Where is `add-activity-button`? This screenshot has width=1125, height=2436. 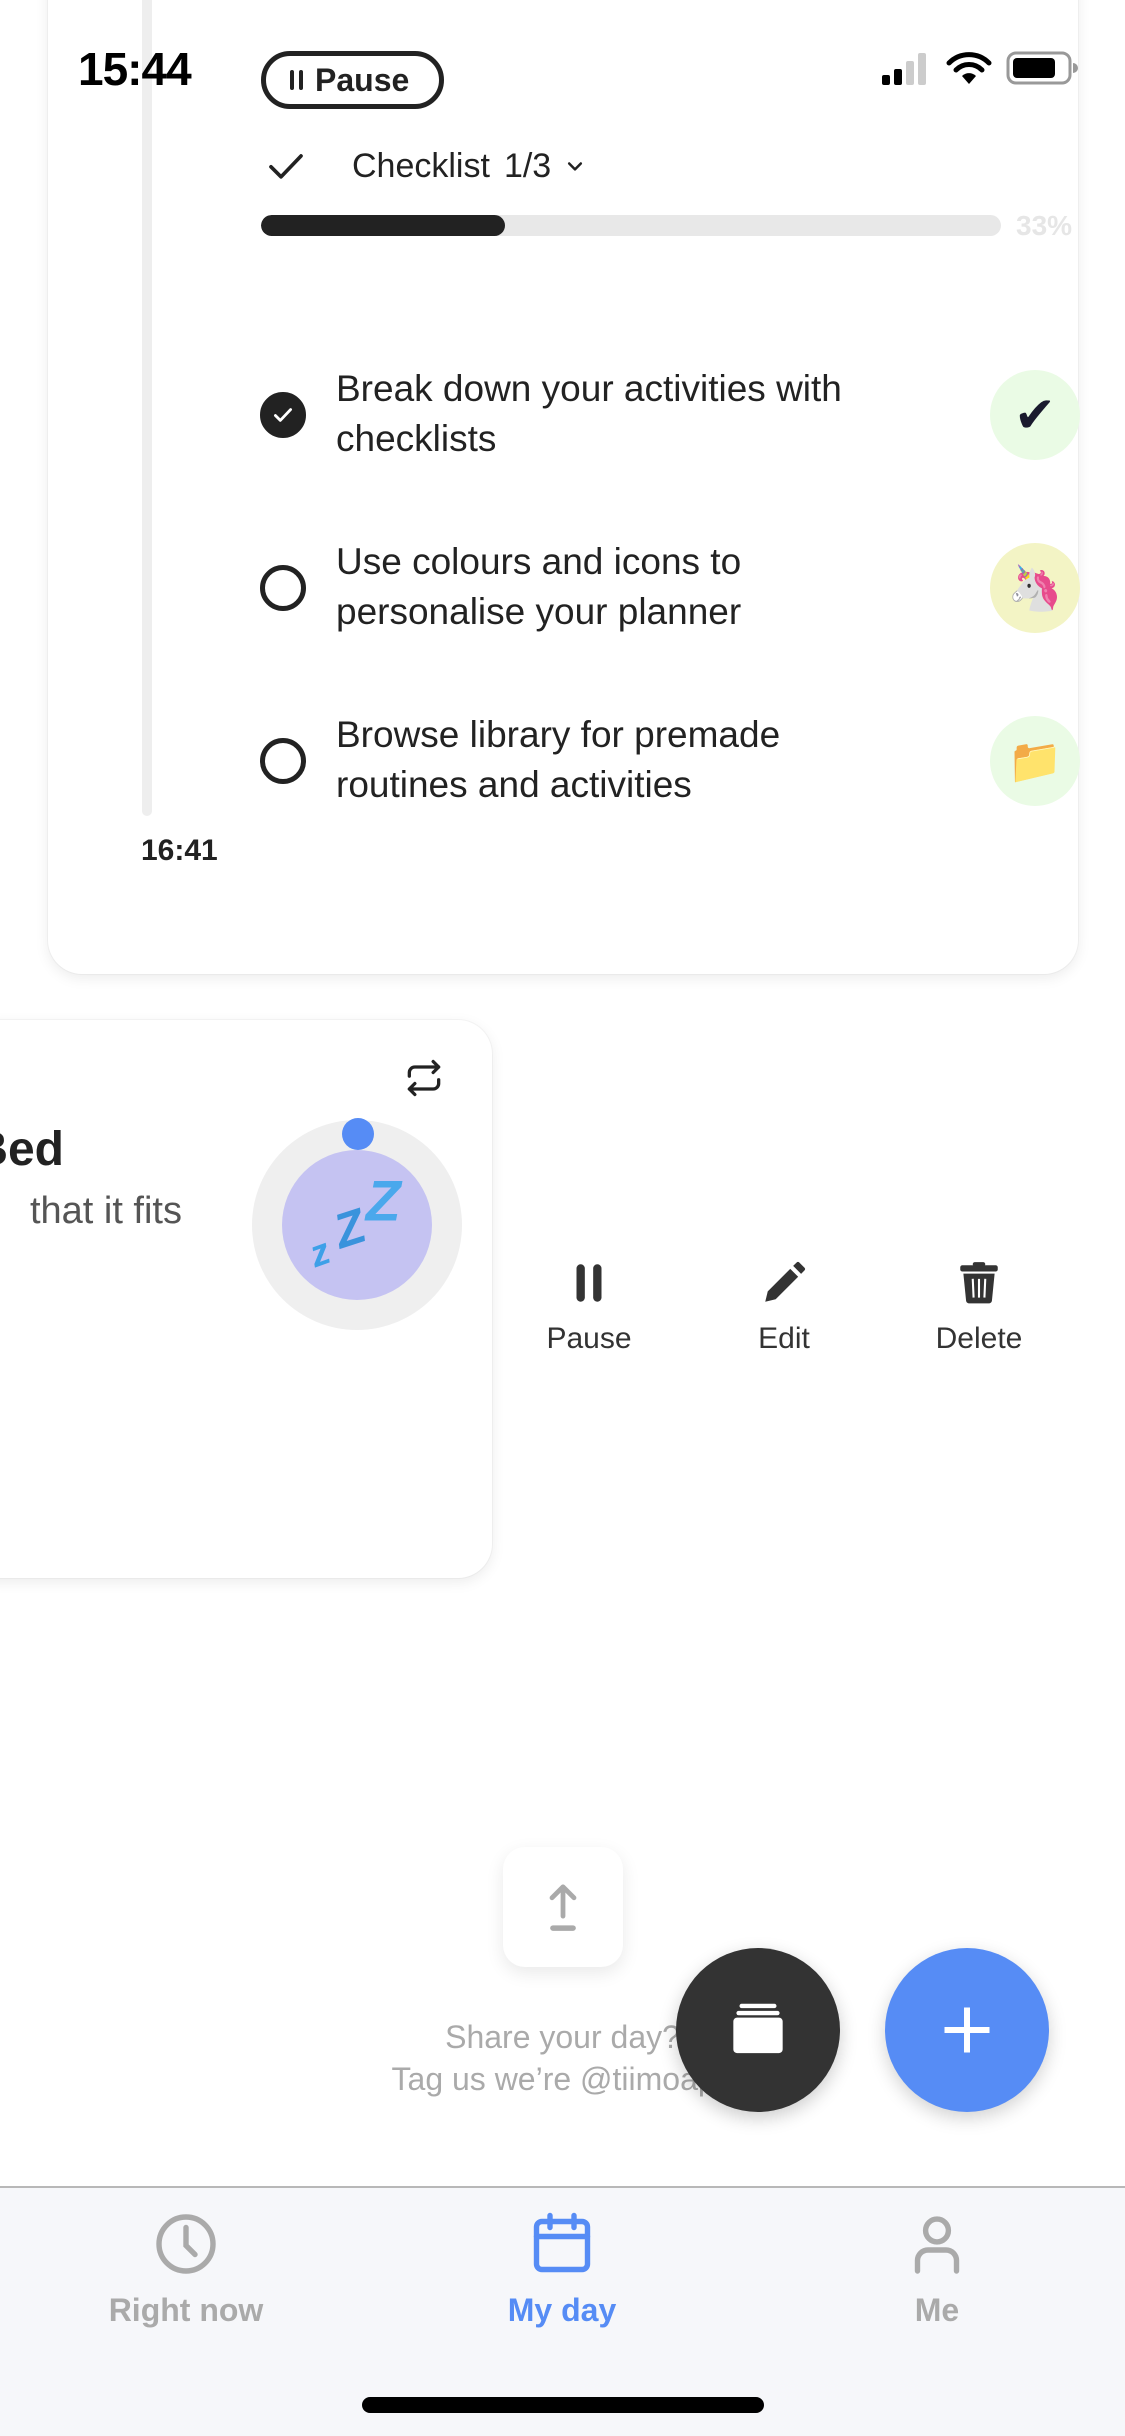 add-activity-button is located at coordinates (967, 2030).